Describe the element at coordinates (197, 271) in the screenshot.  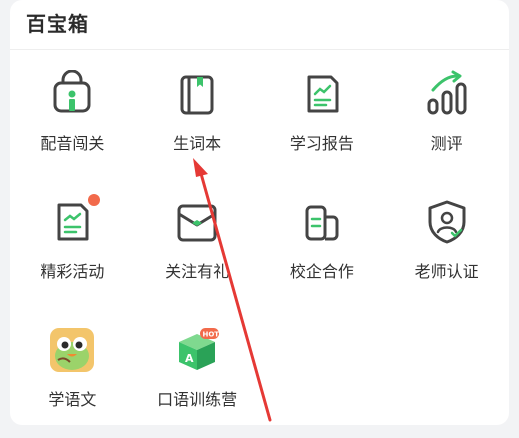
I see `item-label: 关注有礼` at that location.